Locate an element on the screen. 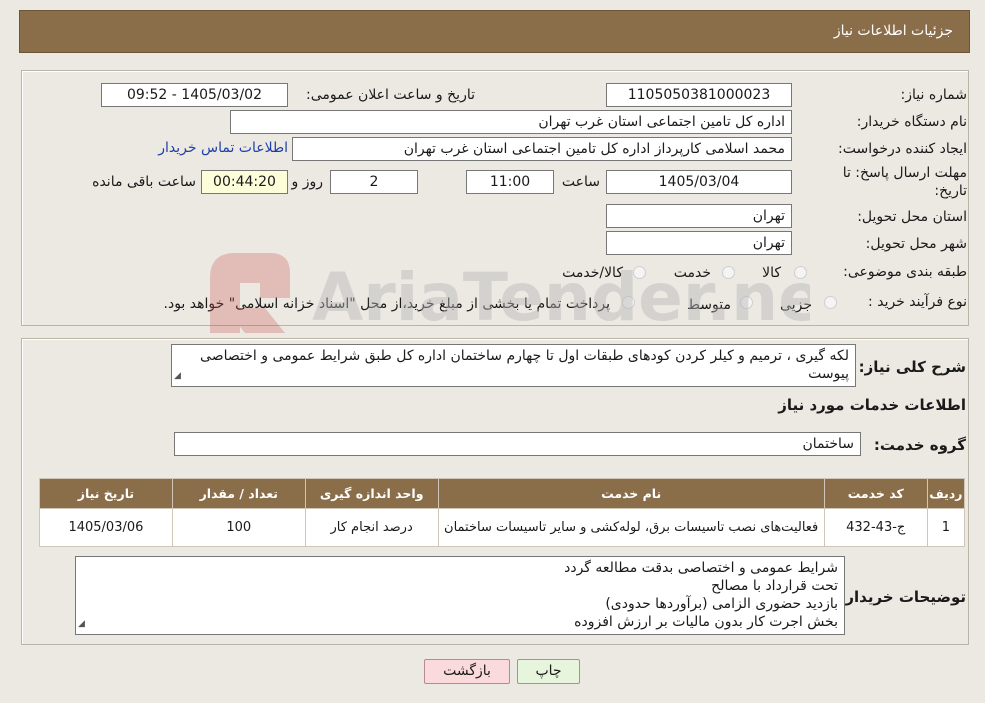 Image resolution: width=985 pixels, height=703 pixels. col-unit: واحد اندازه گیری is located at coordinates (371, 493).